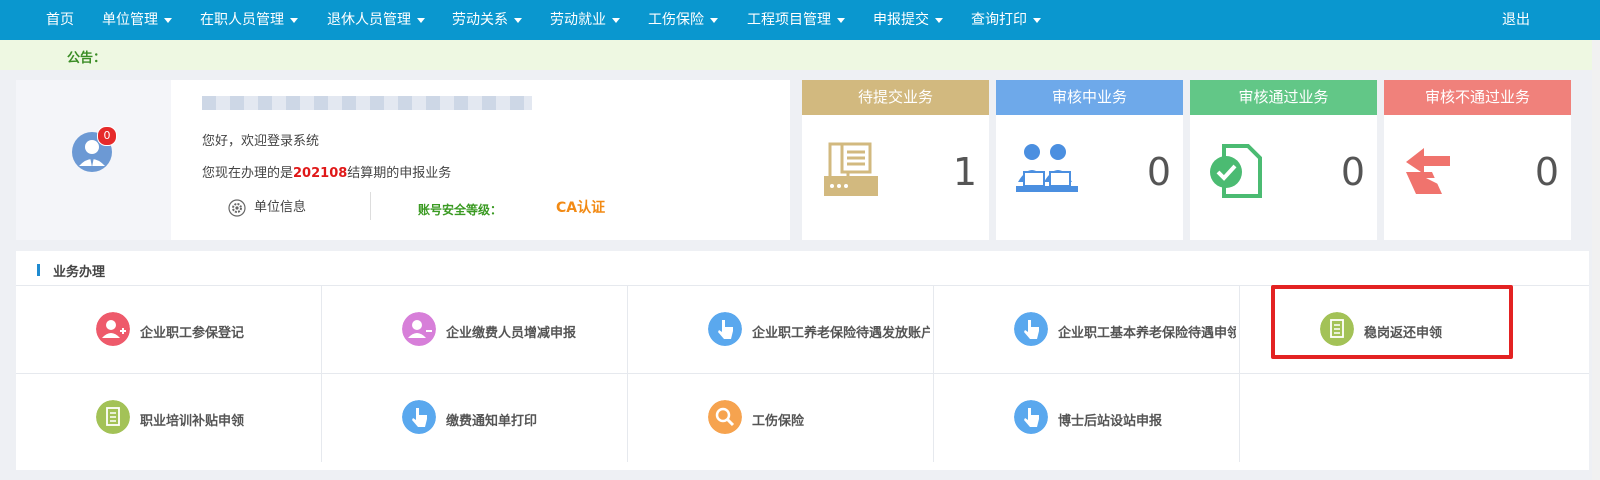  Describe the element at coordinates (901, 20) in the screenshot. I see `nav-declaration-submit-label: 申报提交` at that location.